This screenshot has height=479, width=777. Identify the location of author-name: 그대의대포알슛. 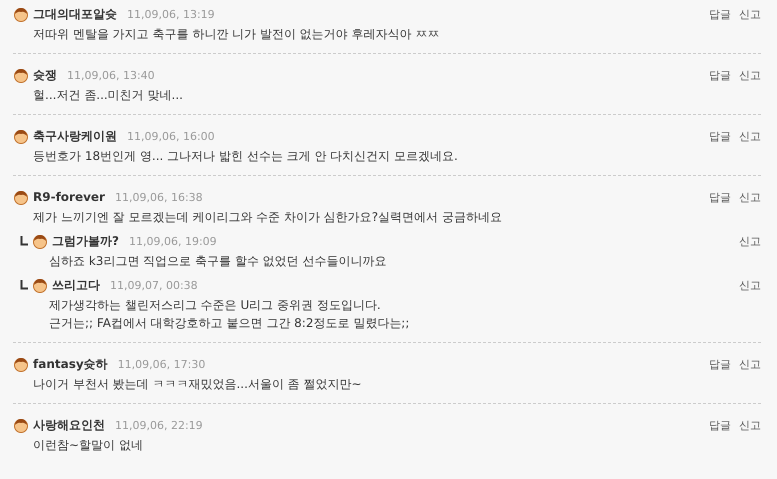
(75, 14).